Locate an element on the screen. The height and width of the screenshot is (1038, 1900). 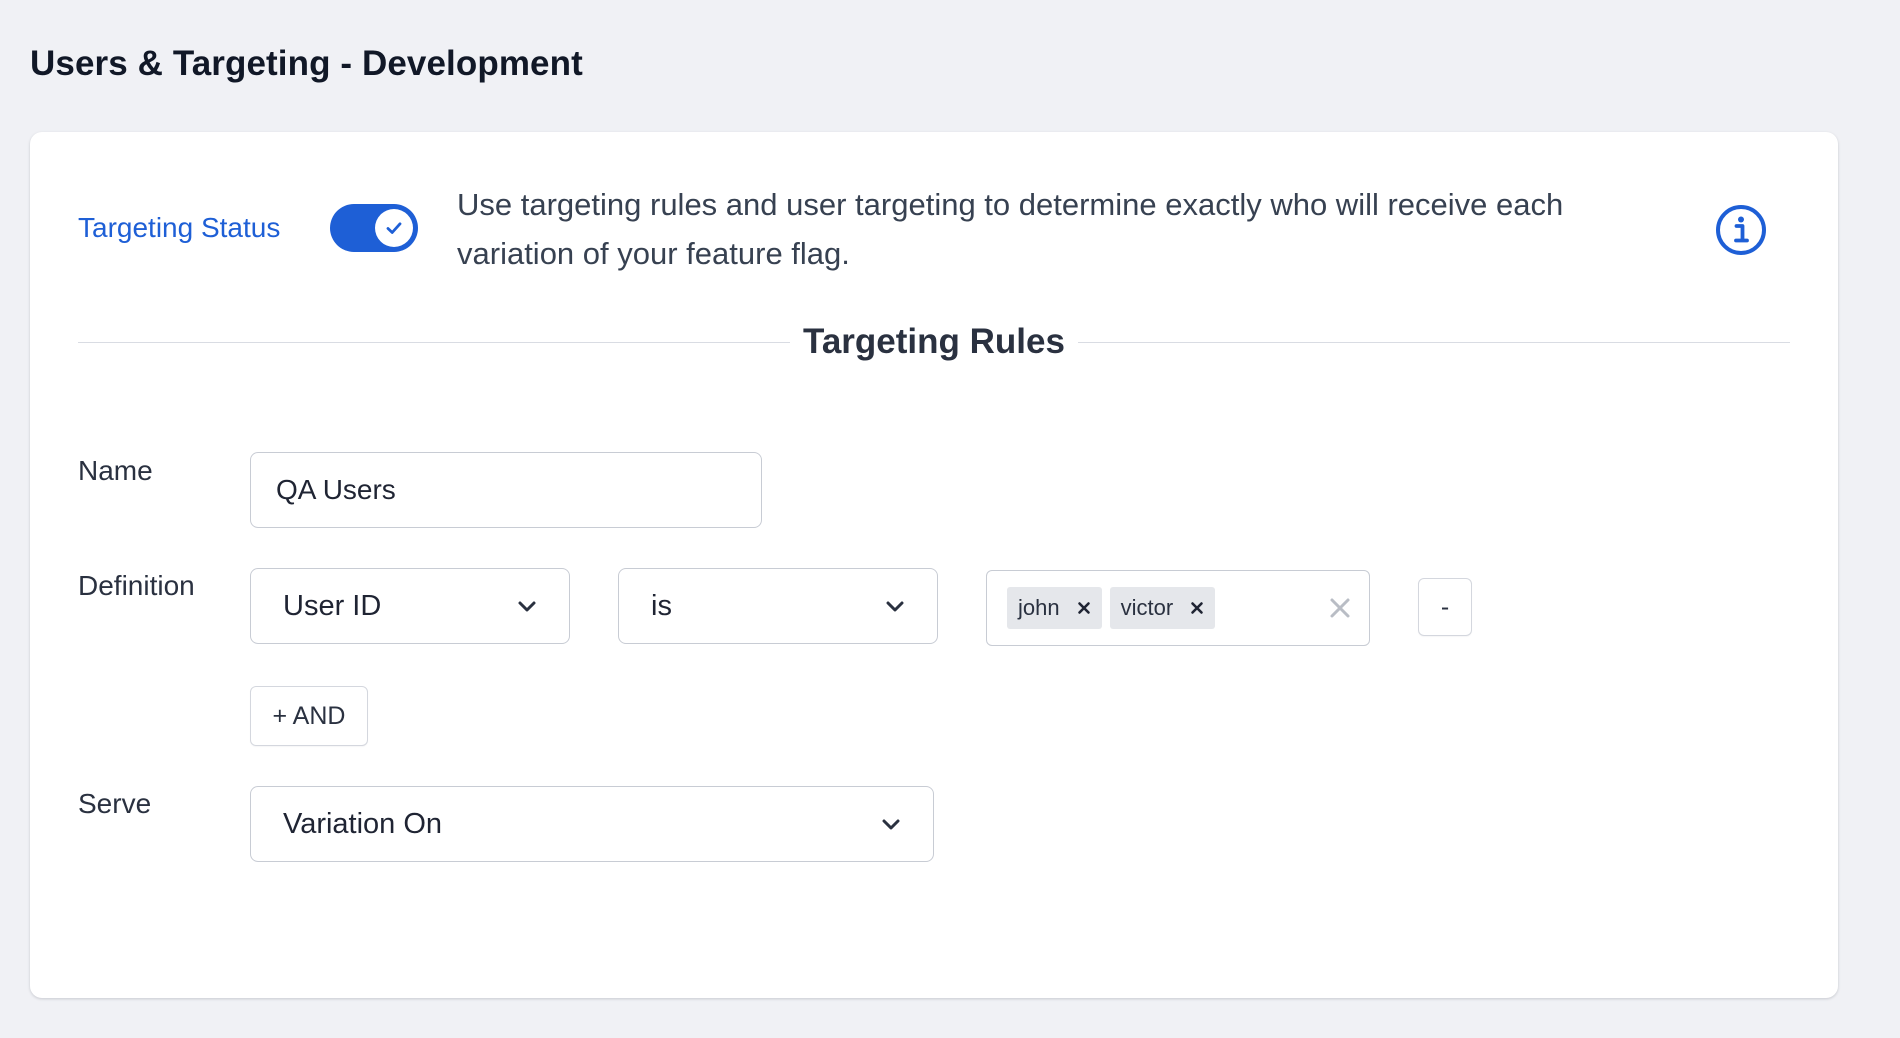
definition-property-value: User ID is located at coordinates (332, 605).